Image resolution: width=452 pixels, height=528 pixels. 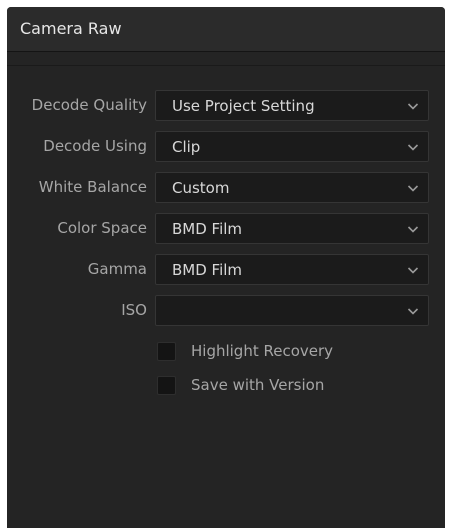 What do you see at coordinates (292, 228) in the screenshot?
I see `color-space-dropdown: BMD Film` at bounding box center [292, 228].